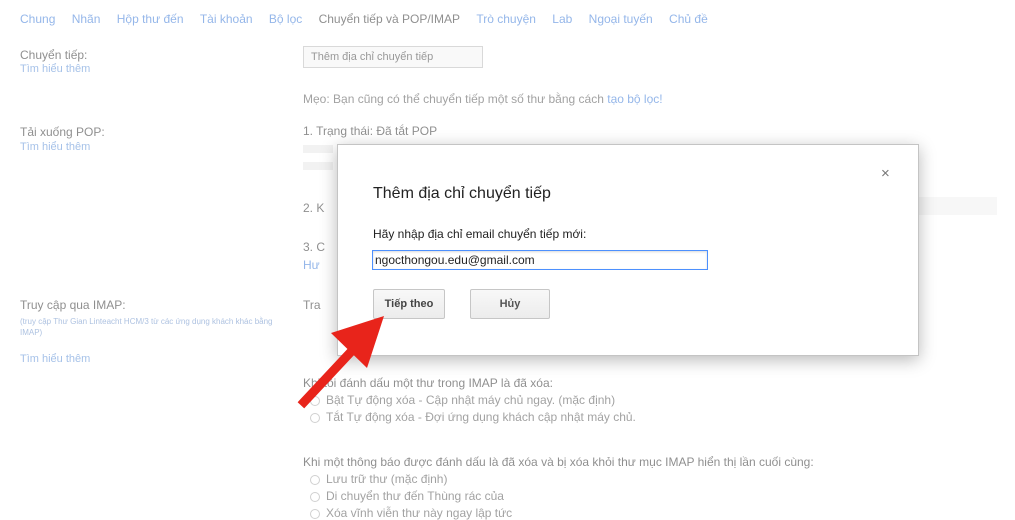 This screenshot has width=1015, height=520. What do you see at coordinates (285, 19) in the screenshot?
I see `tab-filters: Bộ lọc` at bounding box center [285, 19].